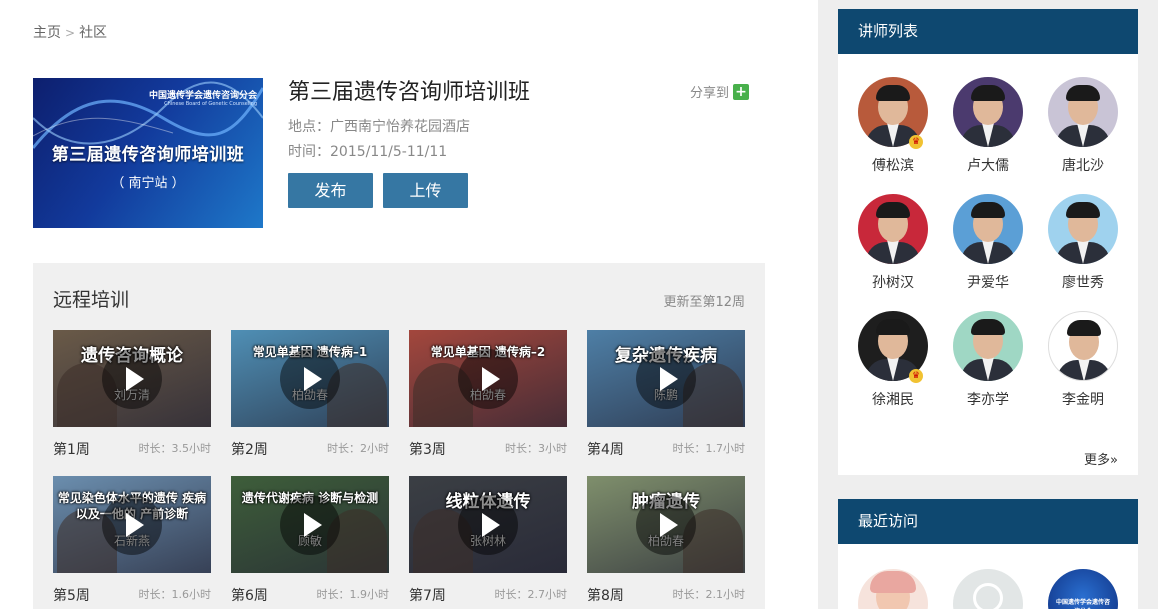 The image size is (1158, 609). What do you see at coordinates (71, 449) in the screenshot?
I see `video-week: 第1周` at bounding box center [71, 449].